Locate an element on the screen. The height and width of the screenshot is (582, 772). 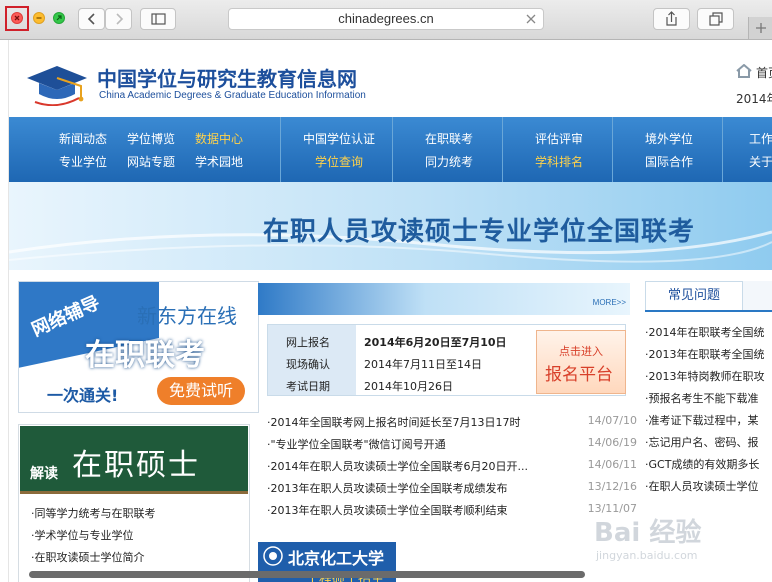
close-icon is located at coordinates (17, 18).